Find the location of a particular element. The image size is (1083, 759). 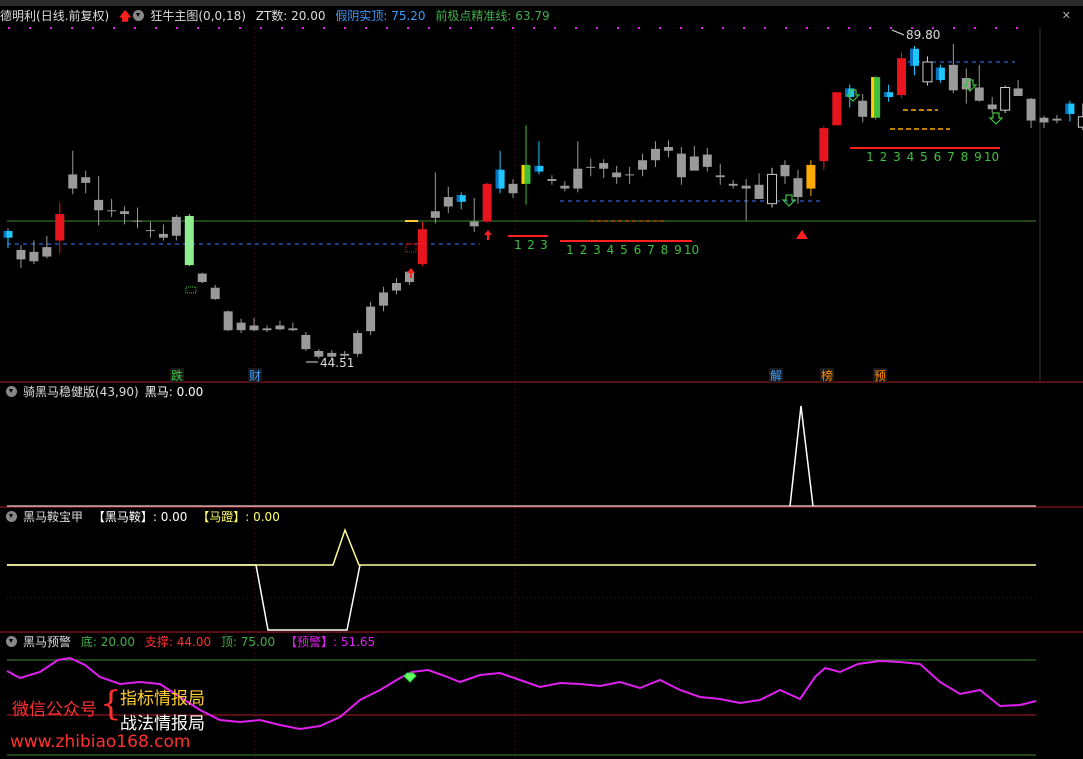

panel4-title: 黑马预警 is located at coordinates (47, 642).